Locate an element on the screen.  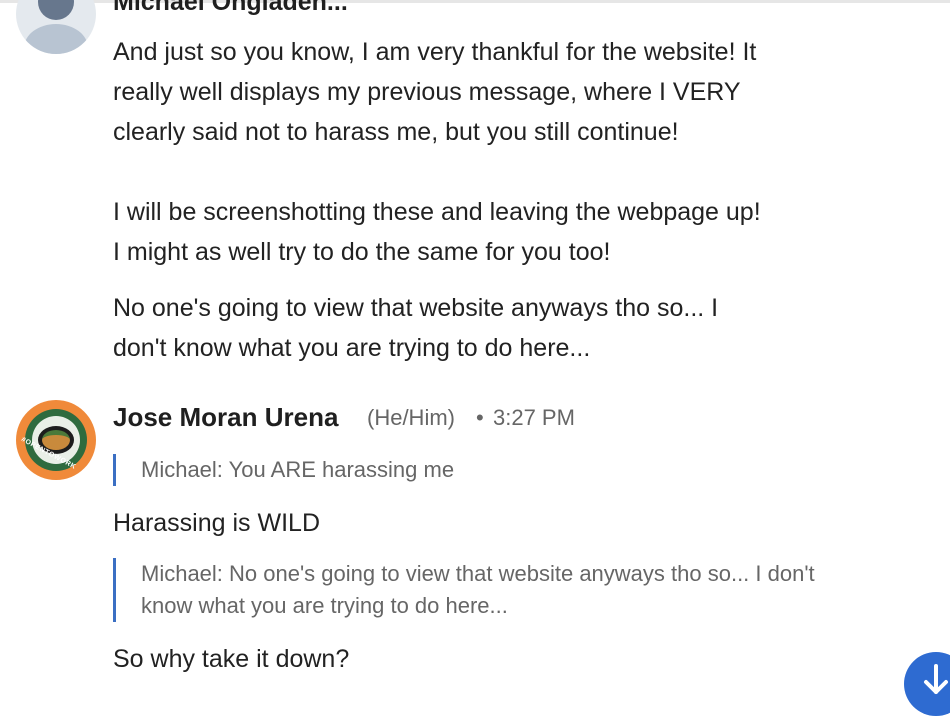
burger-icon is located at coordinates (56, 440).